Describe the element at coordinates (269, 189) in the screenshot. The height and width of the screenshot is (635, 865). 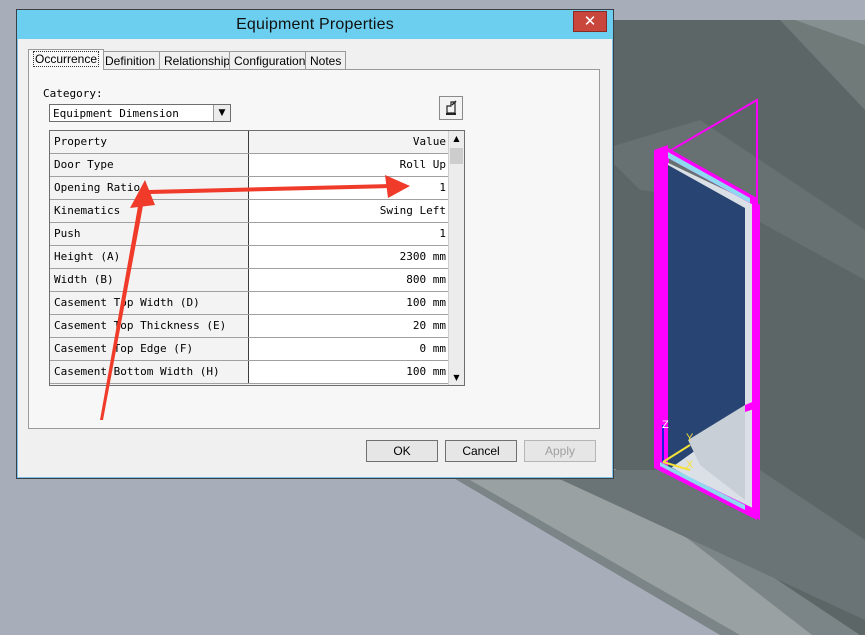
I see `annotation-arrow-horizontal` at that location.